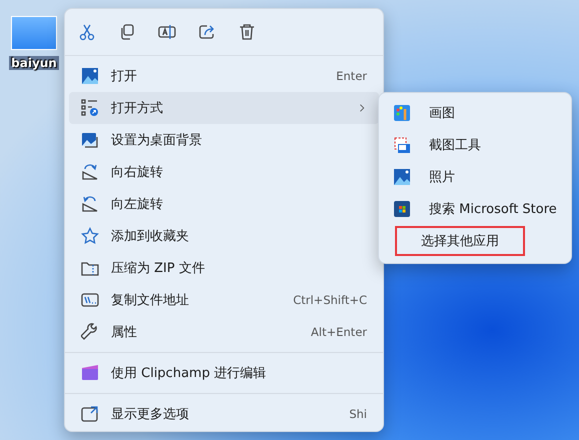 The image size is (579, 440). What do you see at coordinates (402, 145) in the screenshot?
I see `snipping-tool-icon` at bounding box center [402, 145].